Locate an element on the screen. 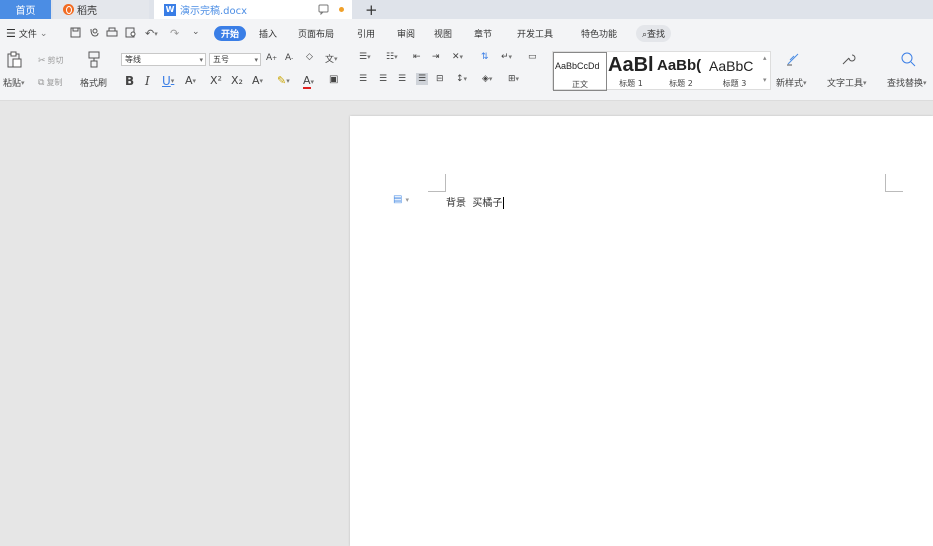 This screenshot has width=933, height=546. italic-label: I is located at coordinates (147, 81).